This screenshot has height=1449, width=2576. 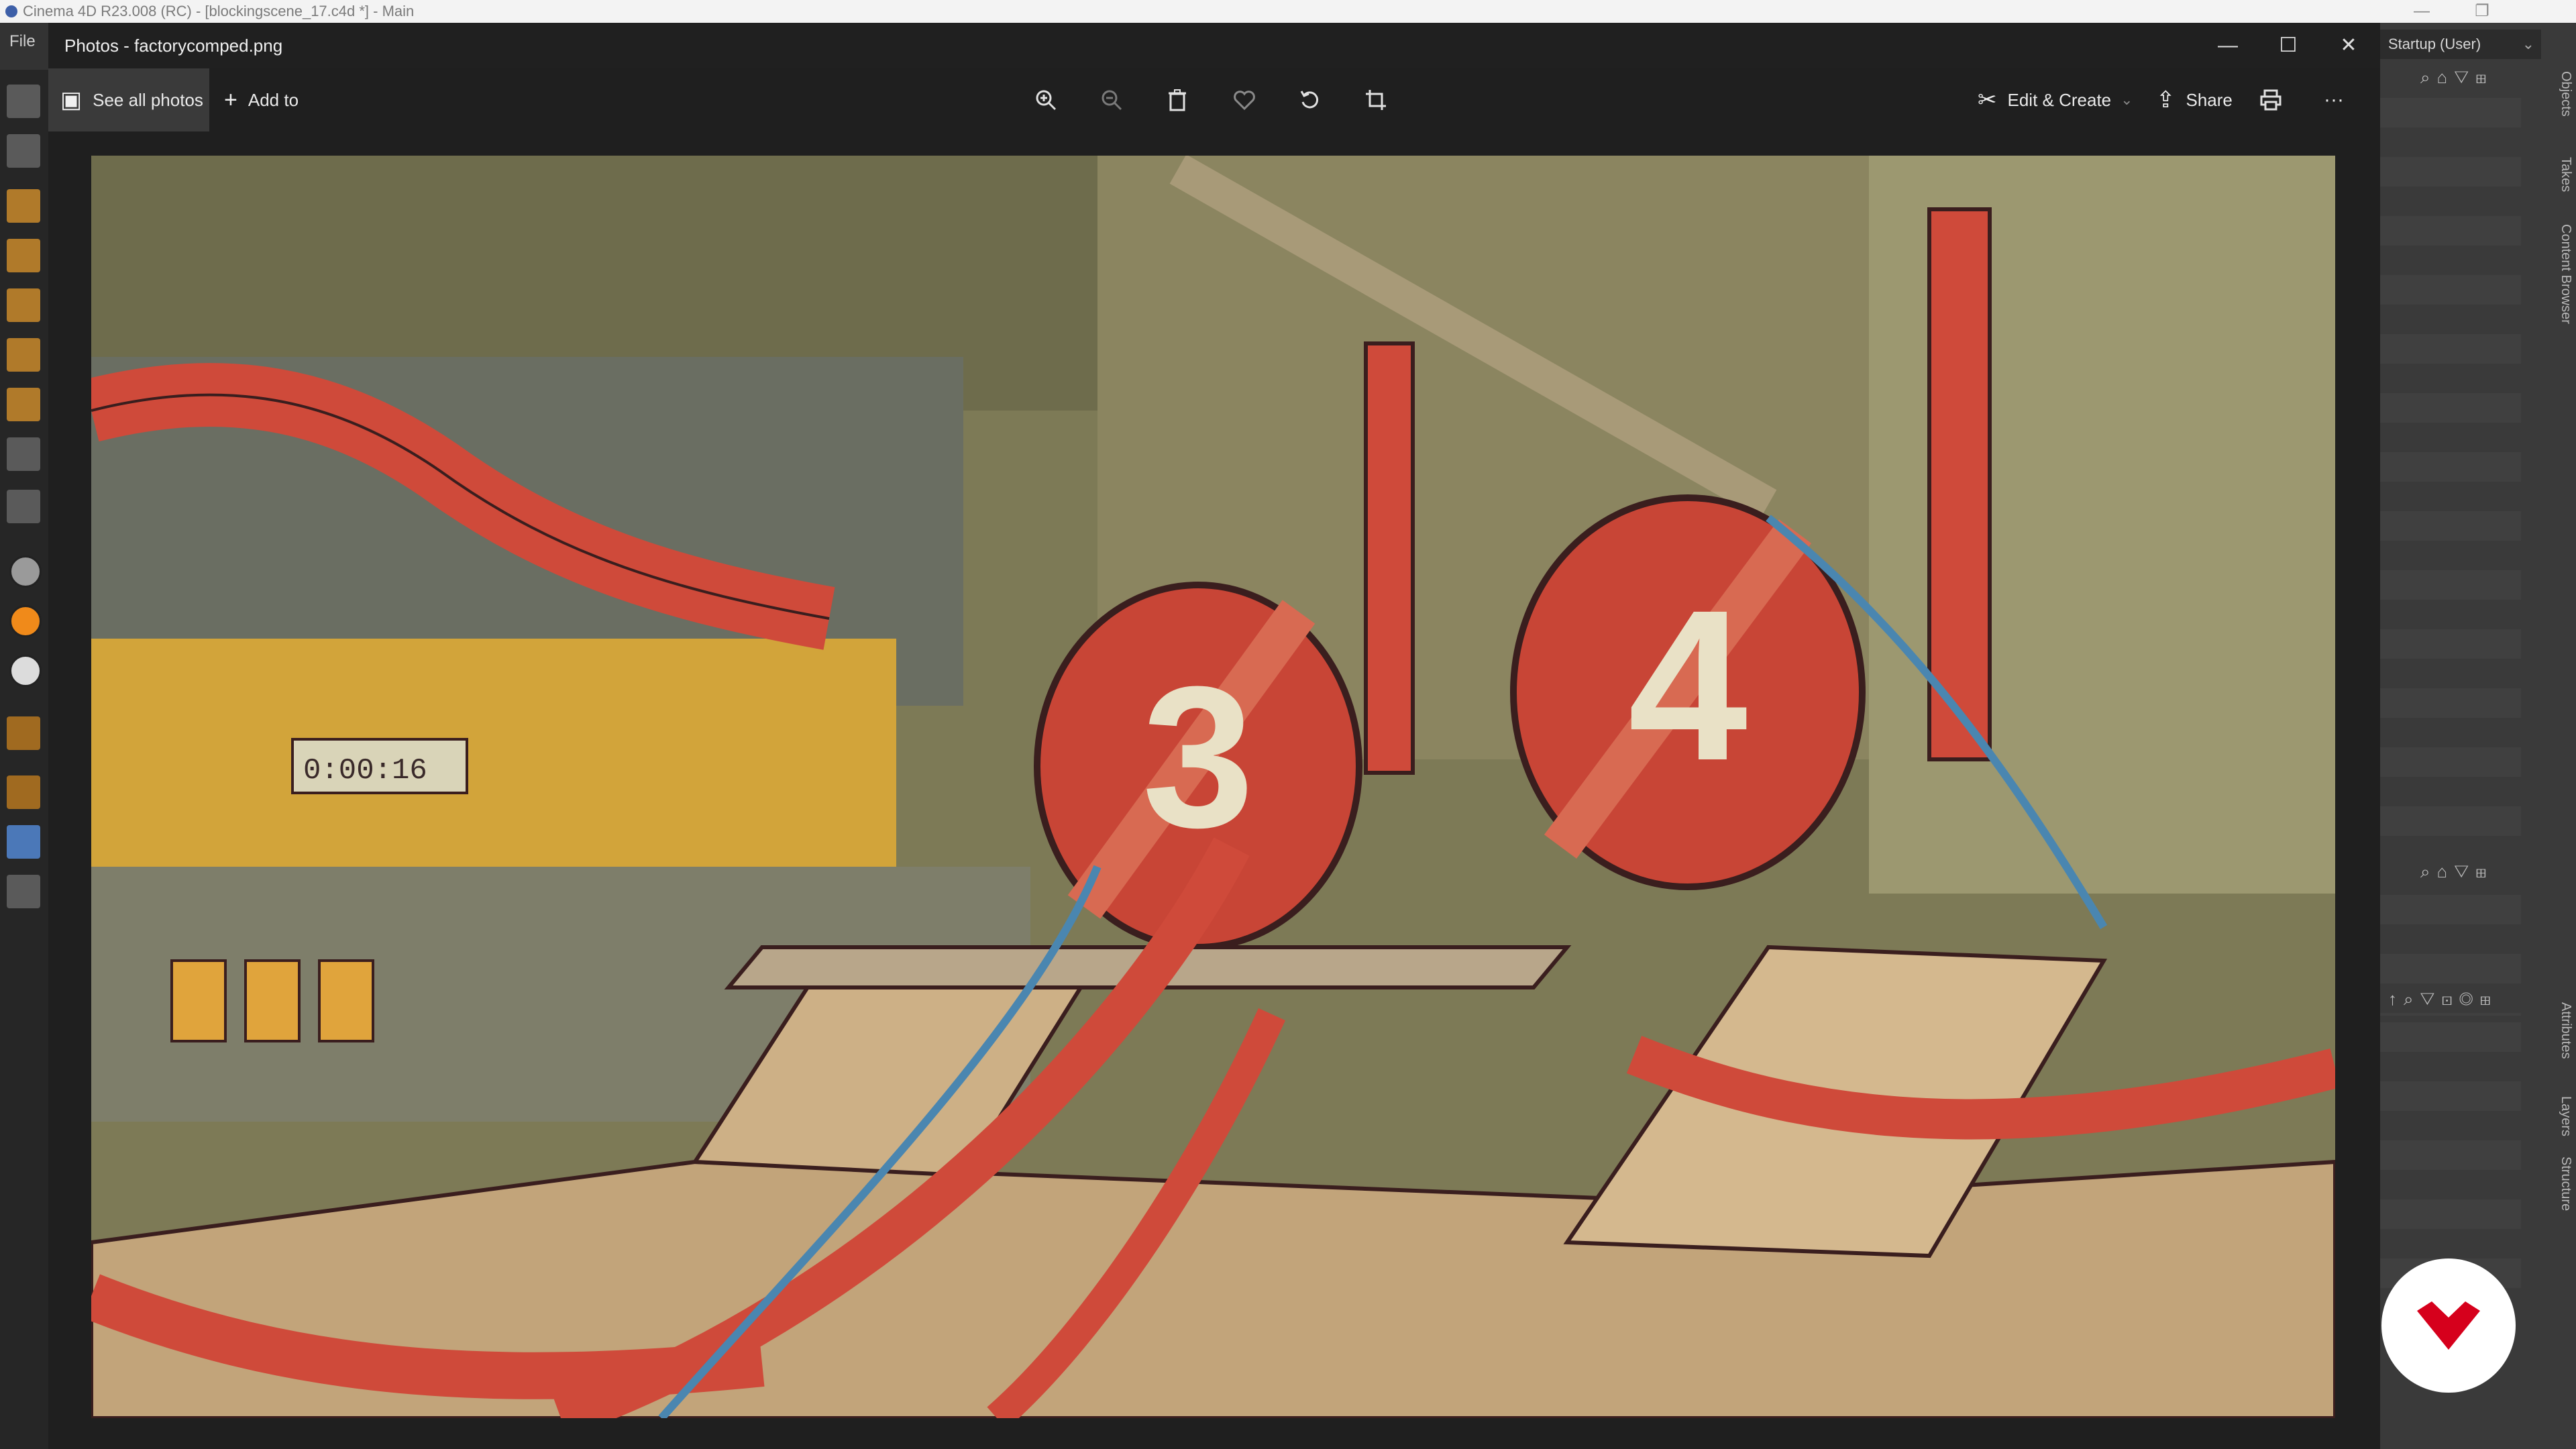 I want to click on tank-number-3: 3, so click(x=1198, y=756).